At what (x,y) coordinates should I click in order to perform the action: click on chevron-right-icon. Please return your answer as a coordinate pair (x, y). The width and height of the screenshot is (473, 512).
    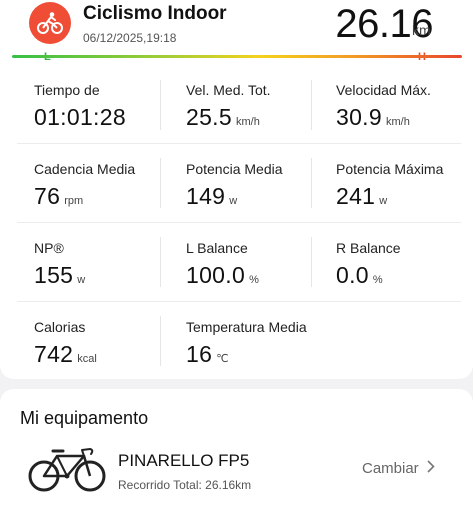
    Looking at the image, I should click on (431, 468).